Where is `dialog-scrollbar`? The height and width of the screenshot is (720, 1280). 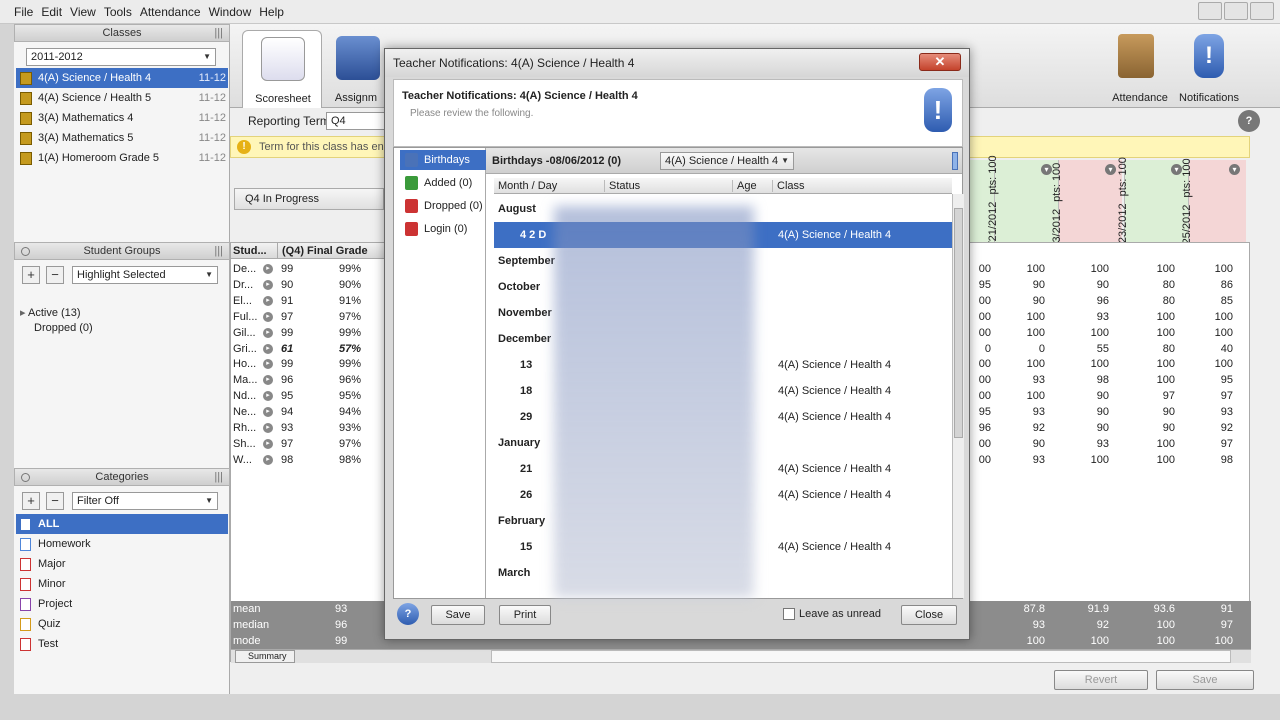 dialog-scrollbar is located at coordinates (958, 396).